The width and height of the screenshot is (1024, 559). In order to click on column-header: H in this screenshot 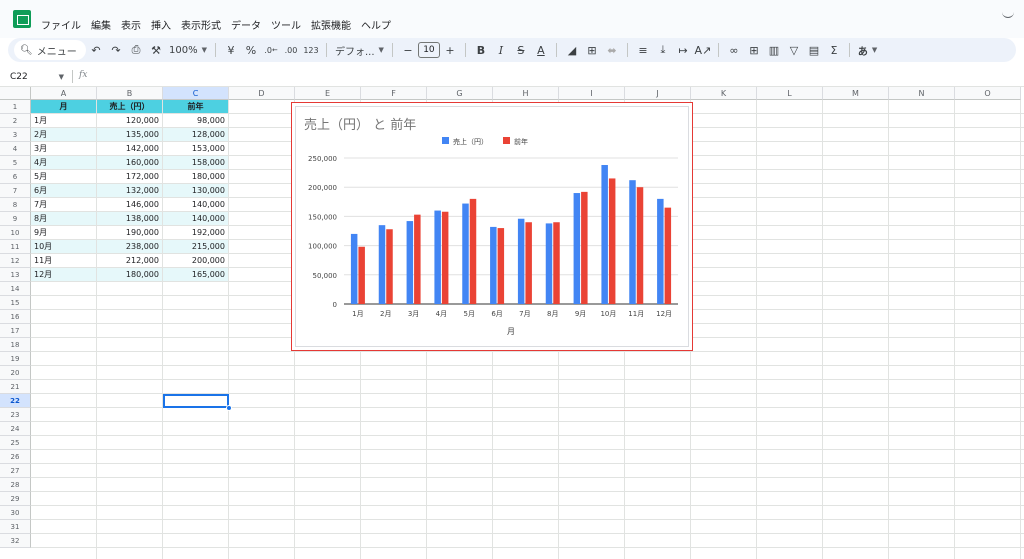, I will do `click(526, 93)`.